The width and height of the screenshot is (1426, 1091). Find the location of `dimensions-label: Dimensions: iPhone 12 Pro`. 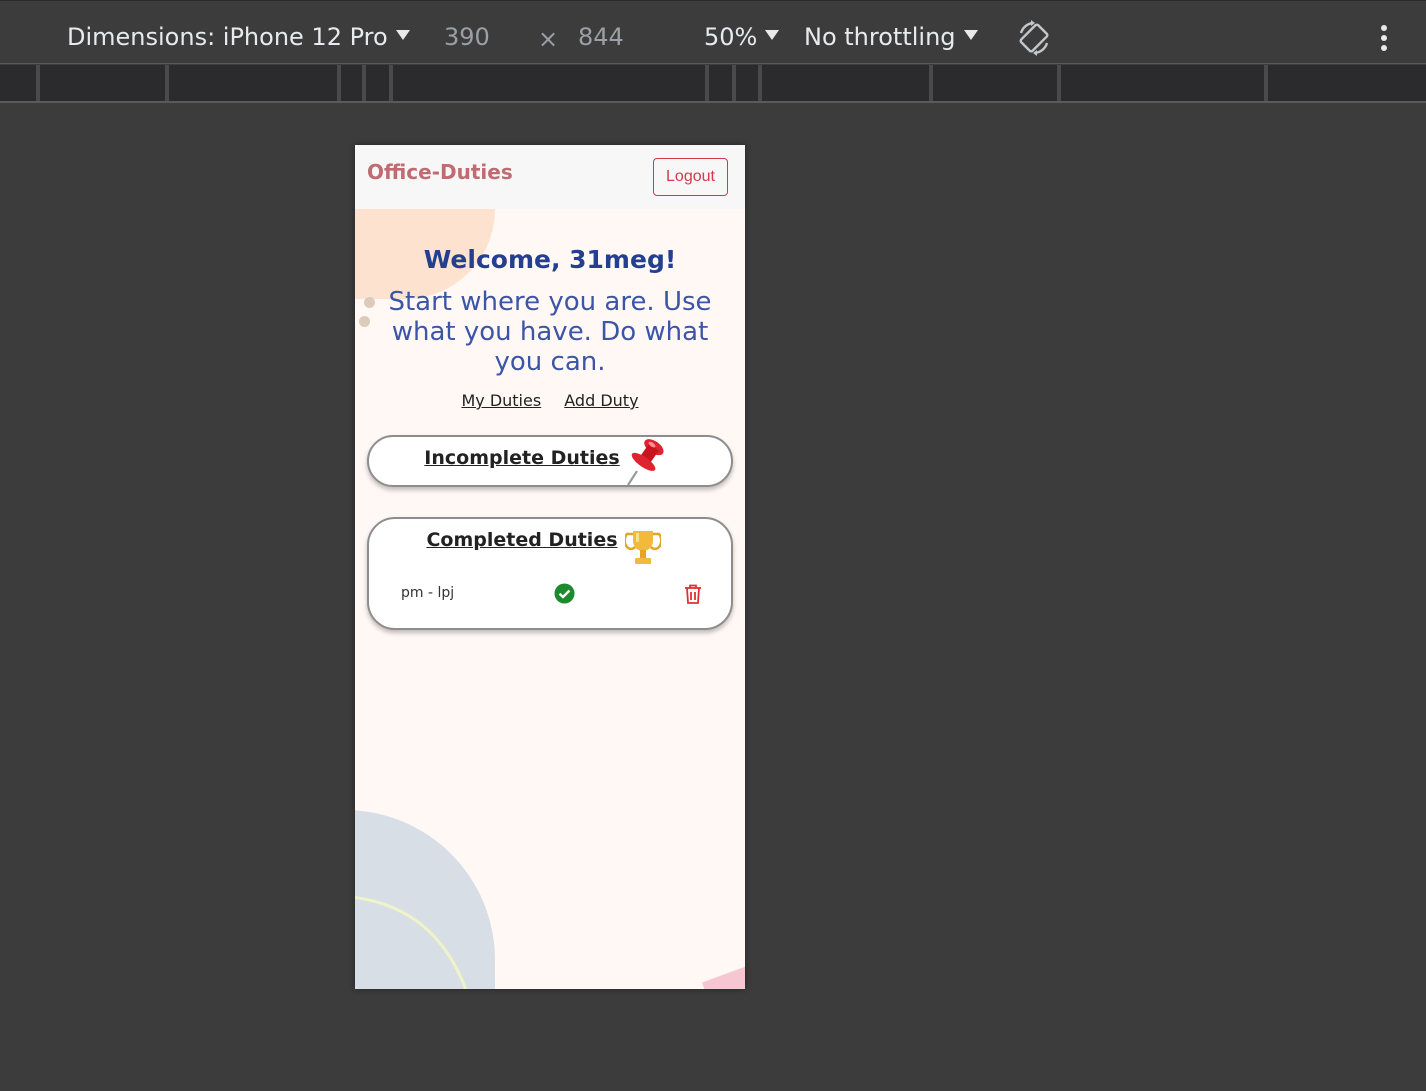

dimensions-label: Dimensions: iPhone 12 Pro is located at coordinates (227, 37).